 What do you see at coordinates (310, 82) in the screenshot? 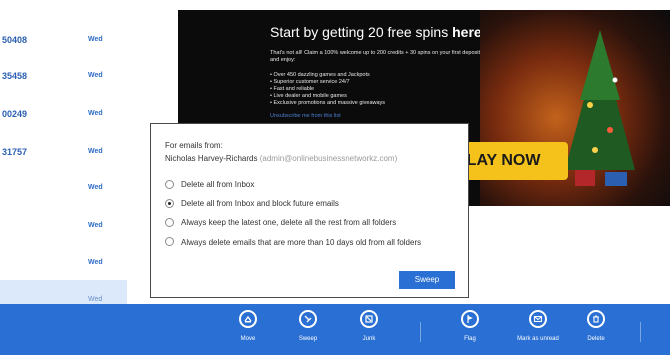
I see `ad-bullet: • Superior customer service 24/7` at bounding box center [310, 82].